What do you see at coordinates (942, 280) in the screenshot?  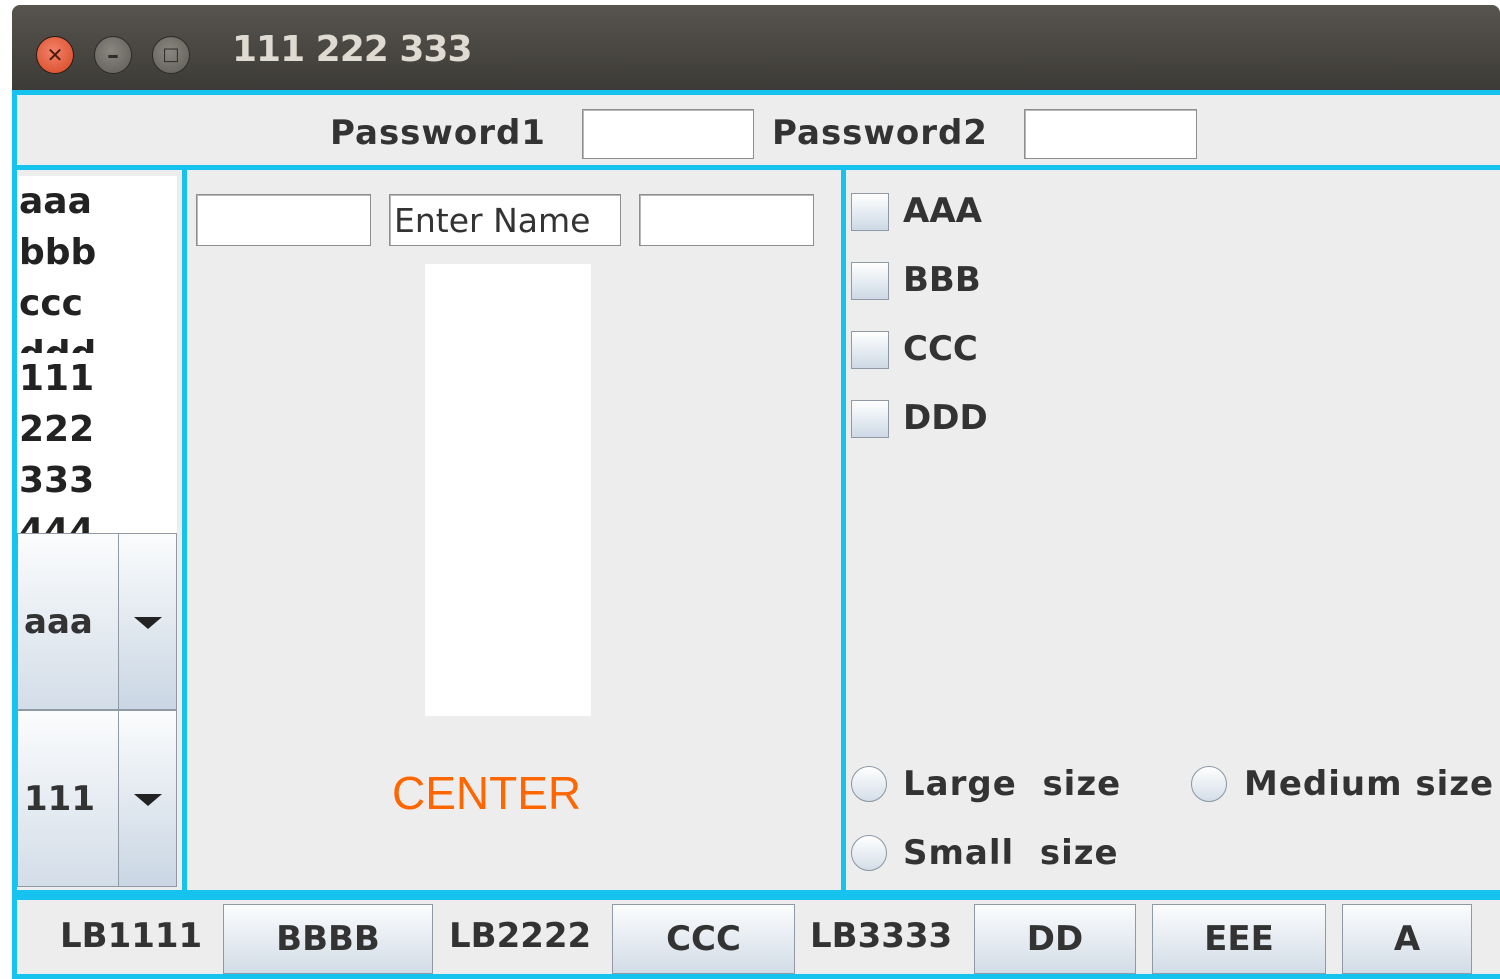 I see `checkbox-bbb-label: BBB` at bounding box center [942, 280].